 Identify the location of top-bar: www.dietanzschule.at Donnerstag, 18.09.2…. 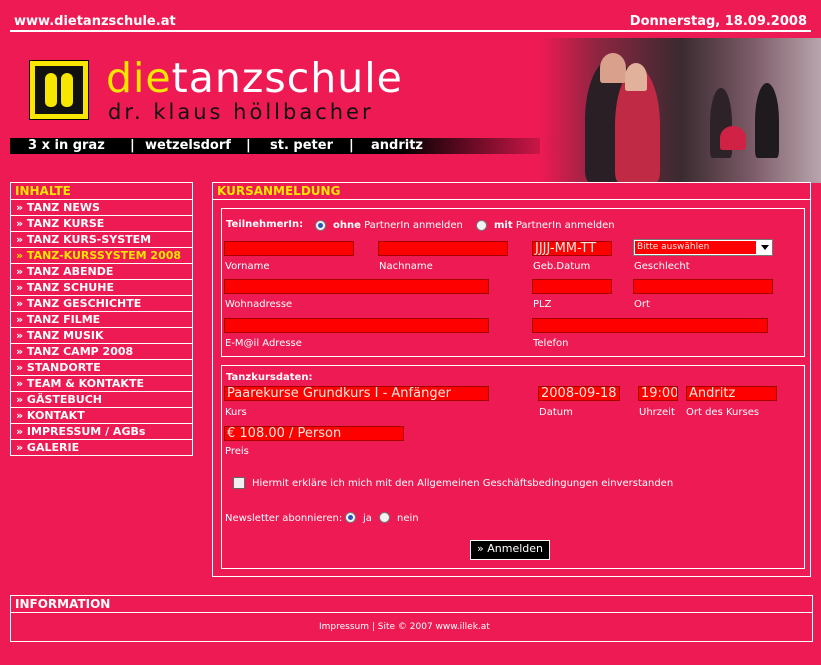
(410, 22).